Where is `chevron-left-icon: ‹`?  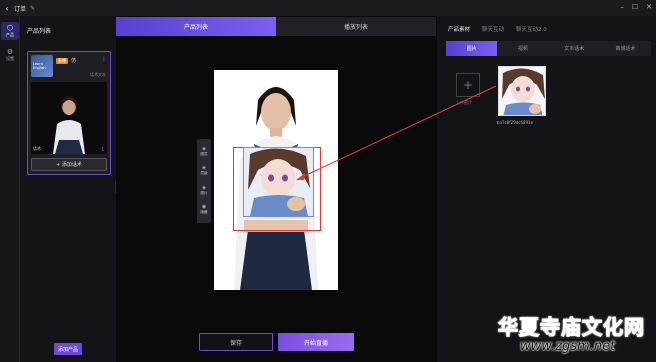 chevron-left-icon: ‹ is located at coordinates (7, 8).